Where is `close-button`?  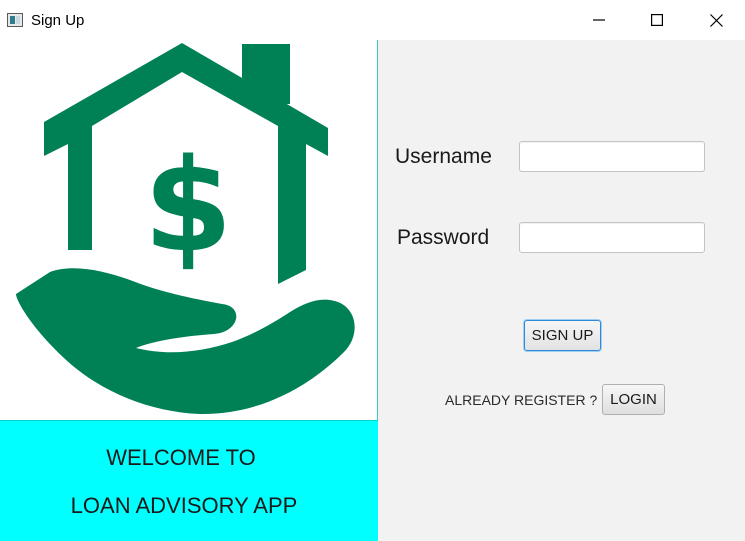
close-button is located at coordinates (716, 20).